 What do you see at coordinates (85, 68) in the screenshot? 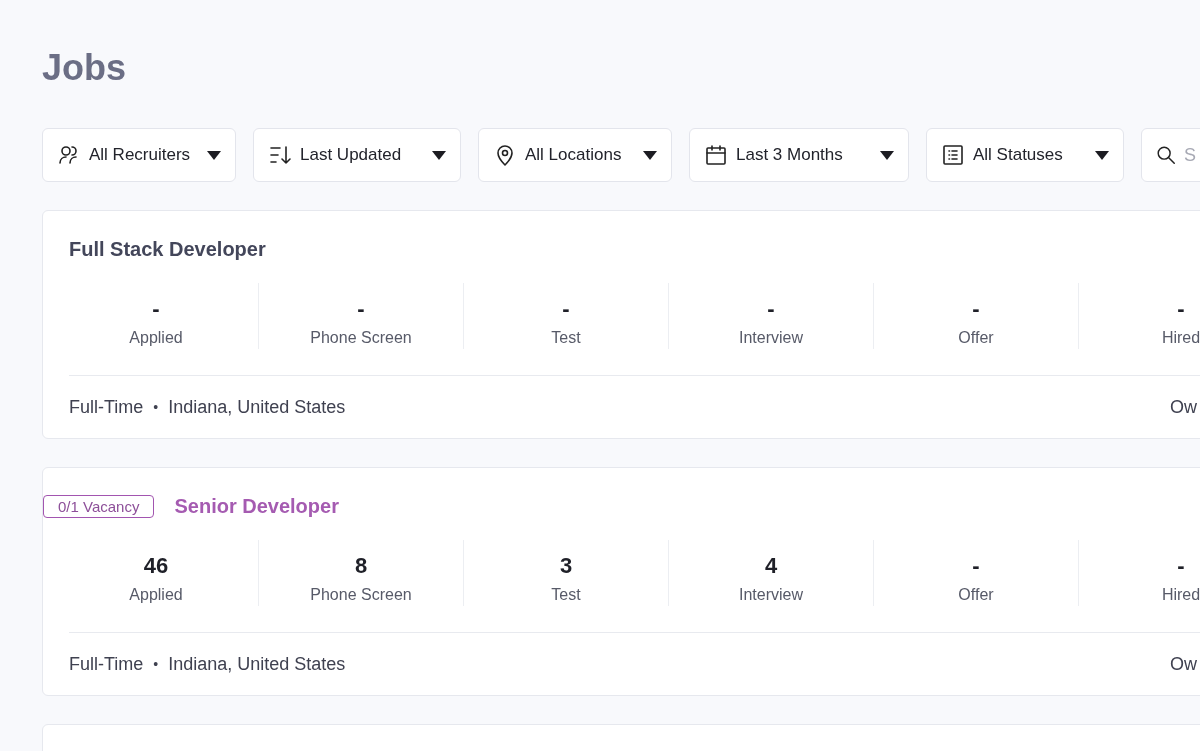
I see `page-title: Jobs` at bounding box center [85, 68].